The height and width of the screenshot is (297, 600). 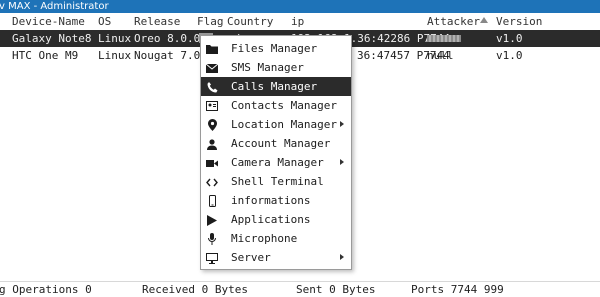 What do you see at coordinates (212, 181) in the screenshot?
I see `code-icon` at bounding box center [212, 181].